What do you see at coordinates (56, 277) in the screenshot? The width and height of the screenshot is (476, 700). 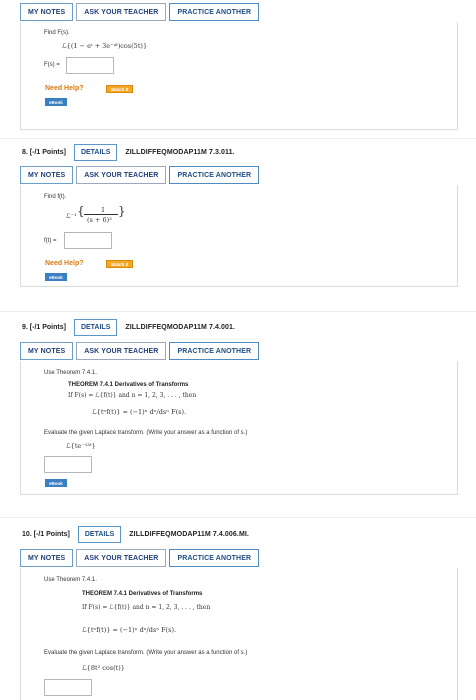 I see `q8-ebook-button: eBook` at bounding box center [56, 277].